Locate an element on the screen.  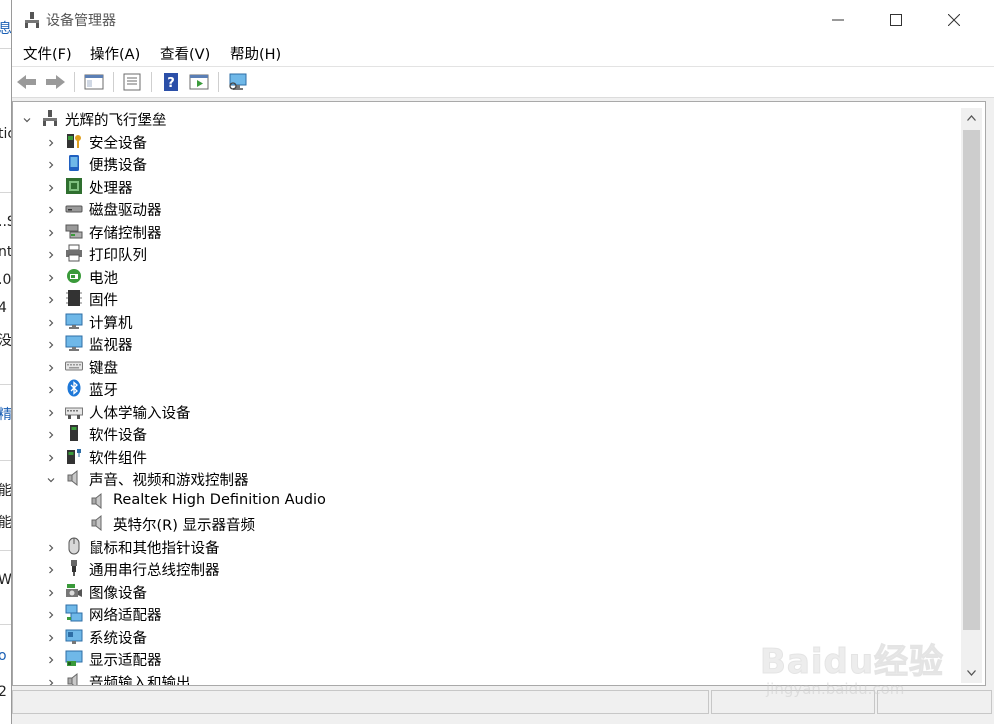
back-button is located at coordinates (27, 82).